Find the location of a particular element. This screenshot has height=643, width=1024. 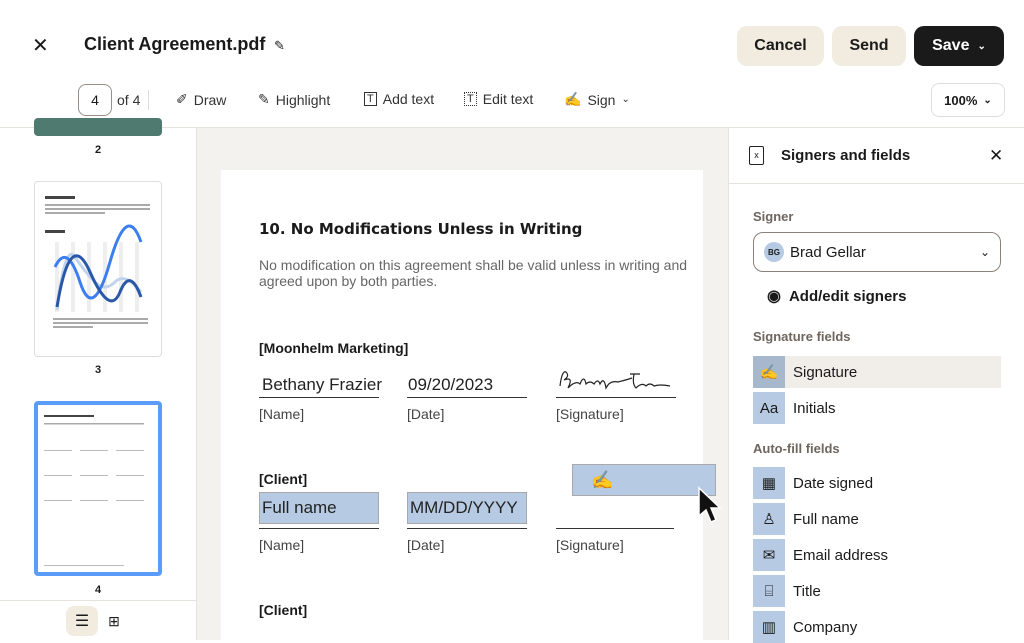

field-label: Date signed is located at coordinates (833, 483).